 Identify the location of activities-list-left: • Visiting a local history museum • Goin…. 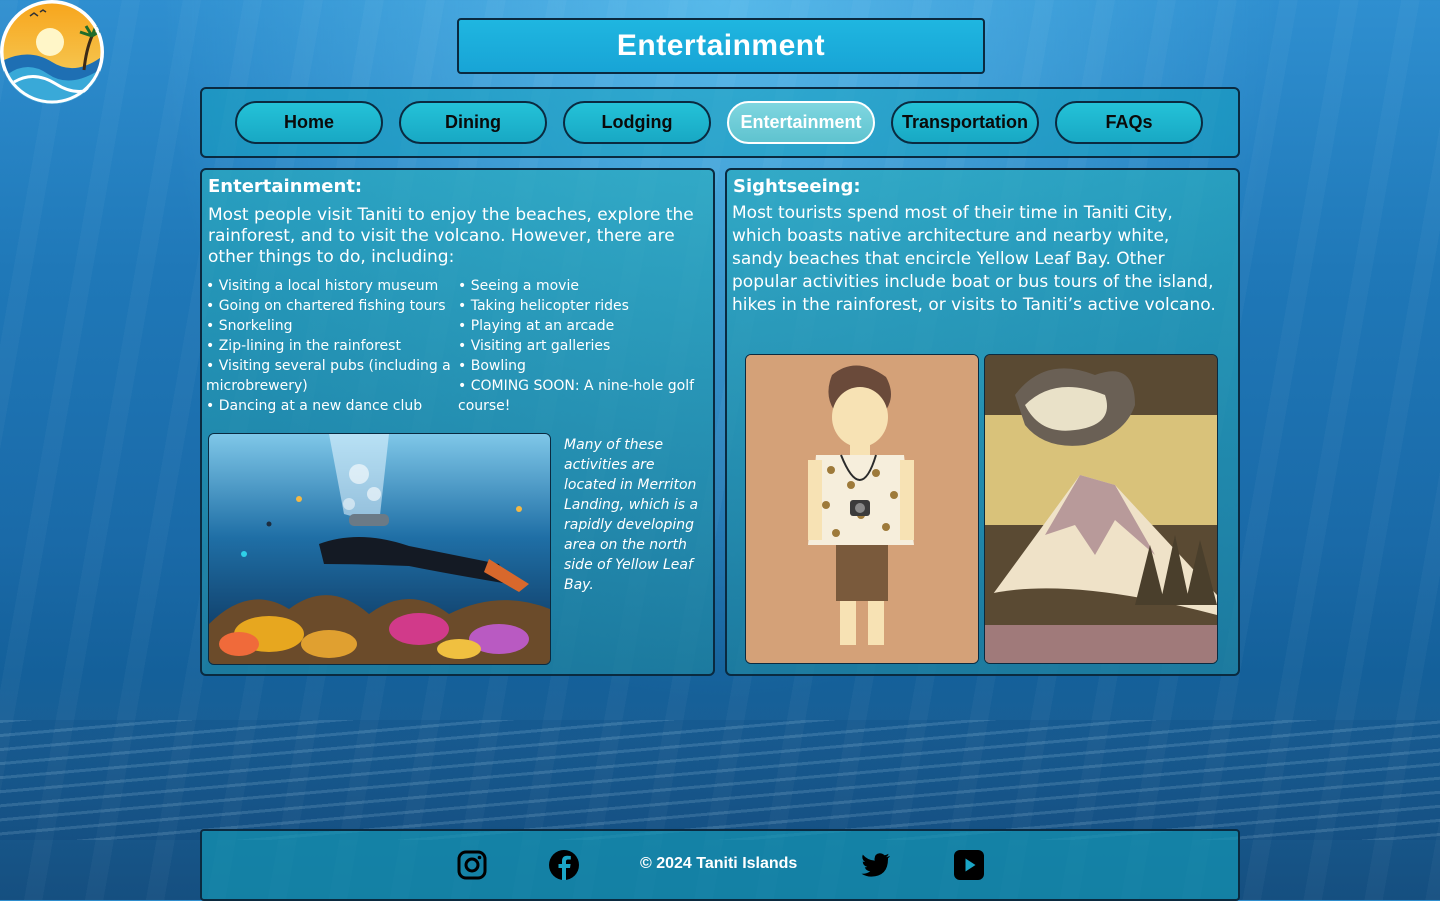
(328, 346).